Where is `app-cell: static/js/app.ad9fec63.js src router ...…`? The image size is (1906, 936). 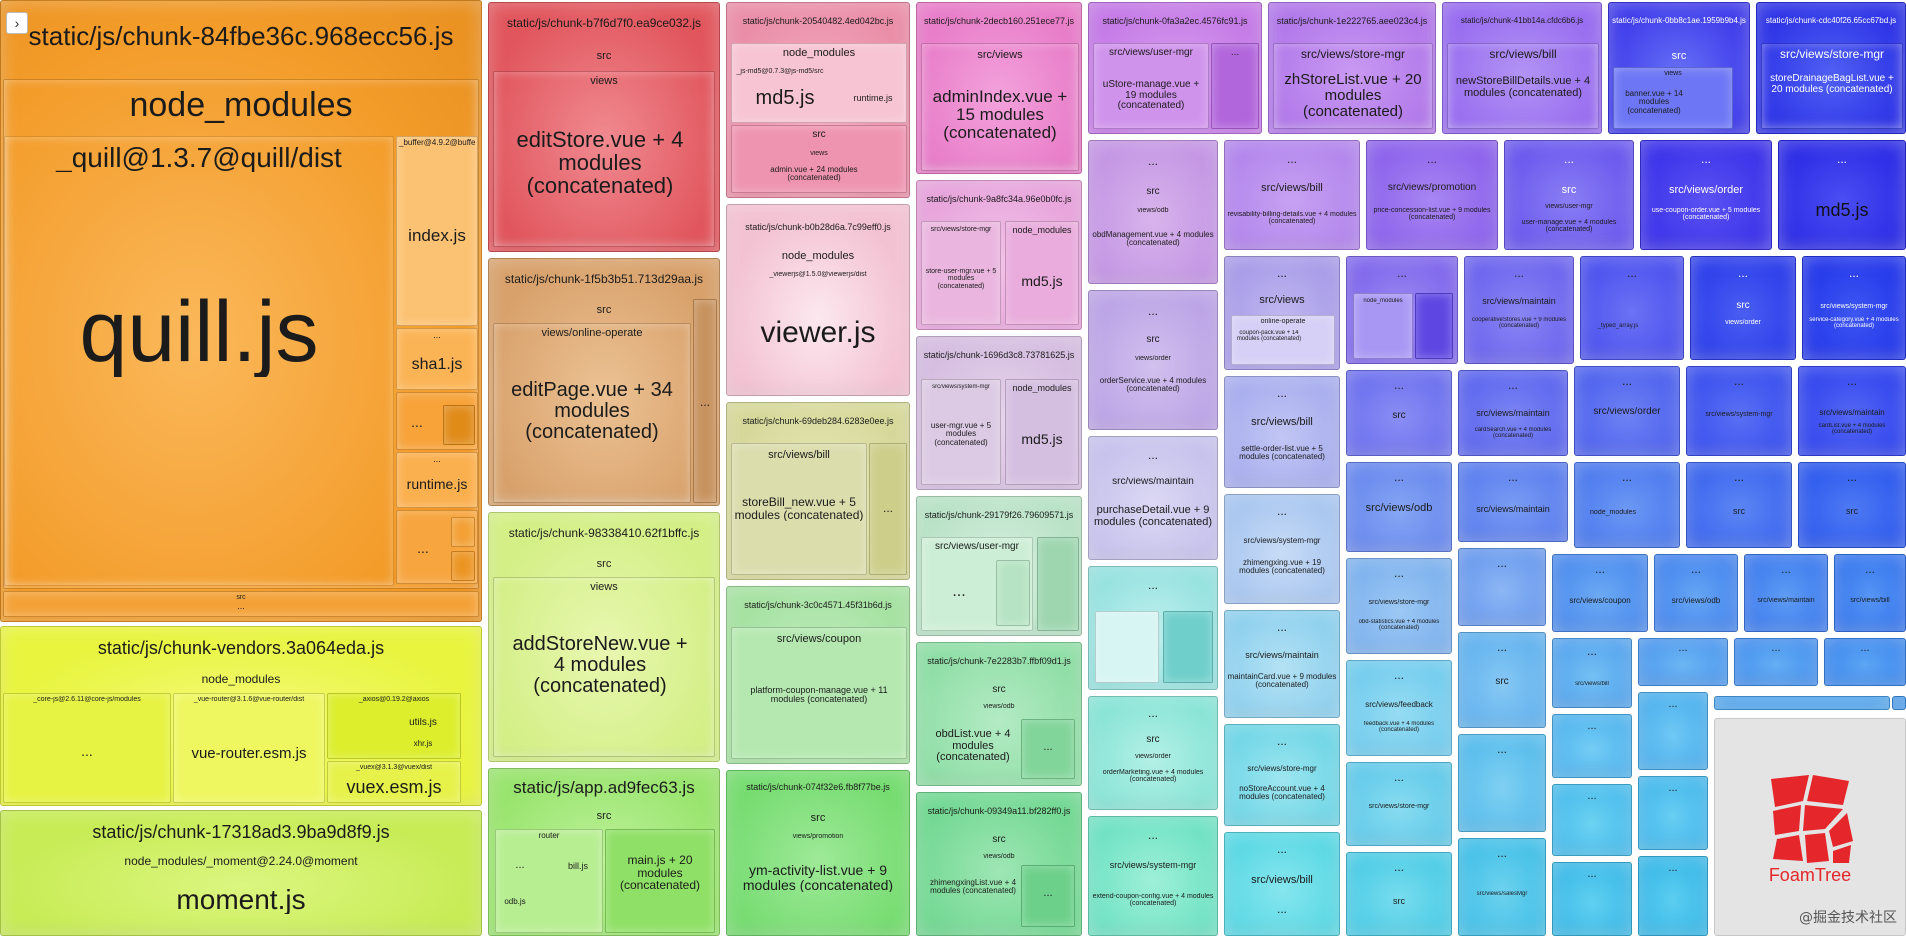 app-cell: static/js/app.ad9fec63.js src router ...… is located at coordinates (604, 852).